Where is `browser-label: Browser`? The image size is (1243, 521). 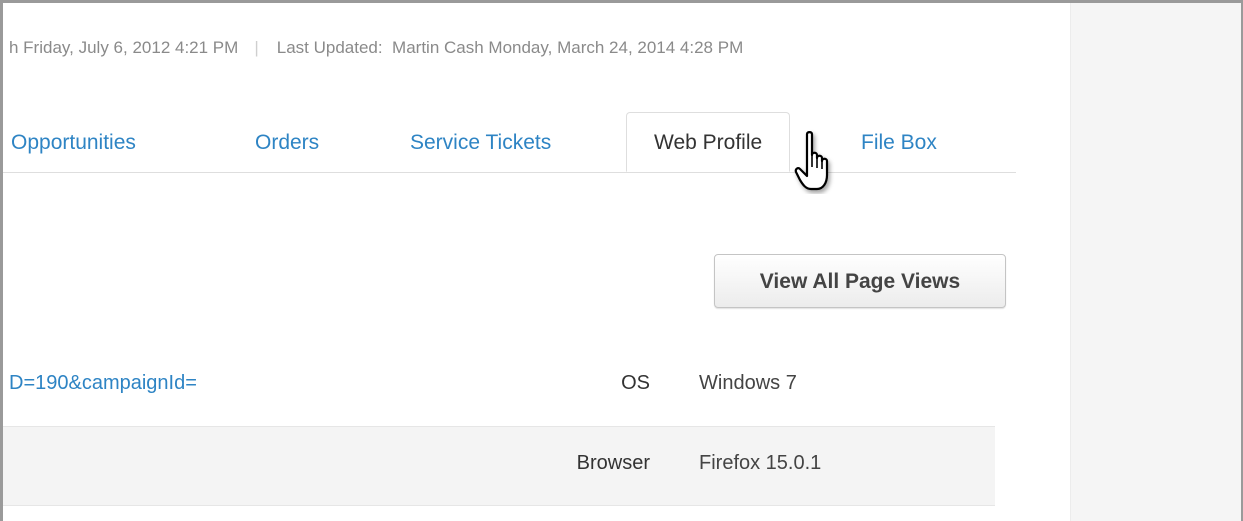 browser-label: Browser is located at coordinates (613, 463).